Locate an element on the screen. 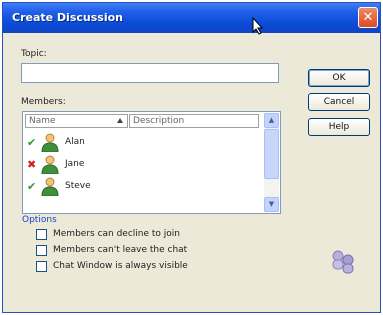  chevron-up-icon: ▲ is located at coordinates (271, 120).